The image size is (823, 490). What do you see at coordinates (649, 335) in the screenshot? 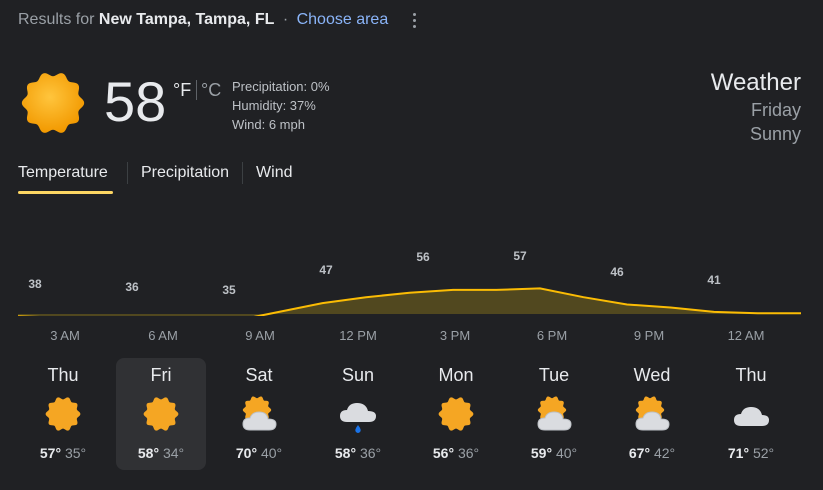
I see `time-label: 9 PM` at bounding box center [649, 335].